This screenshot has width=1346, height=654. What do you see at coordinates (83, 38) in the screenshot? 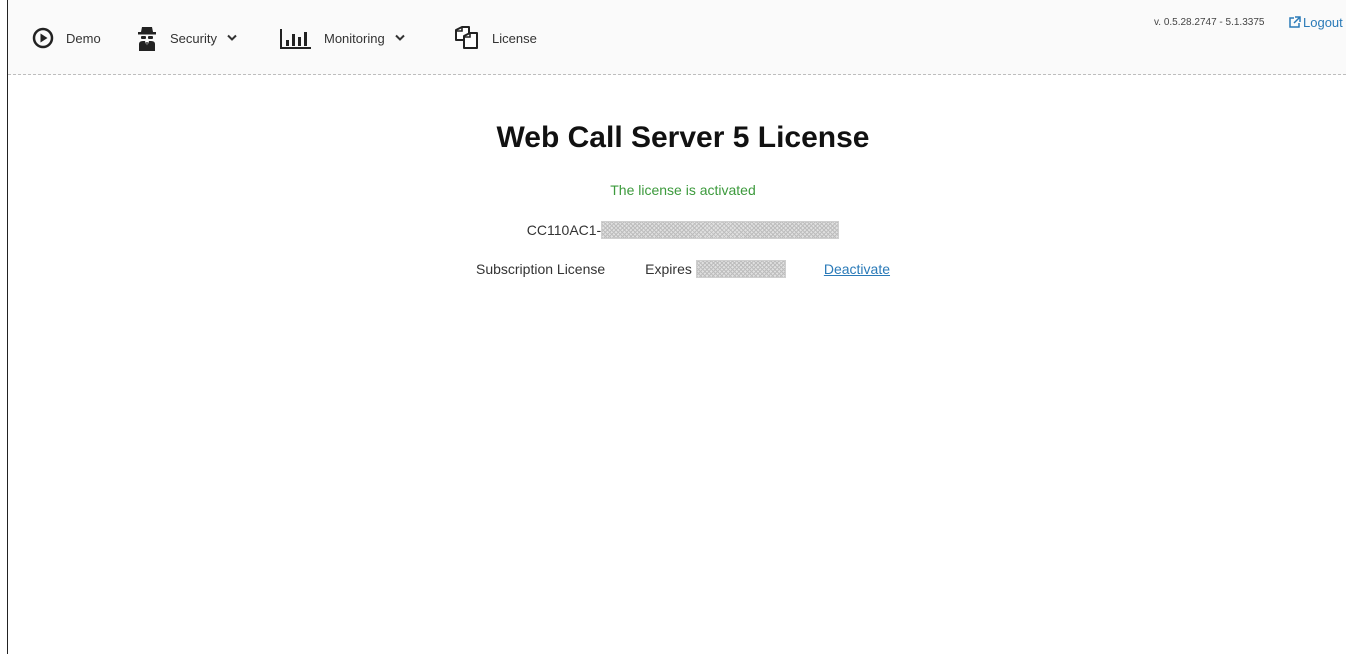
I see `nav-demo-label: Demo` at bounding box center [83, 38].